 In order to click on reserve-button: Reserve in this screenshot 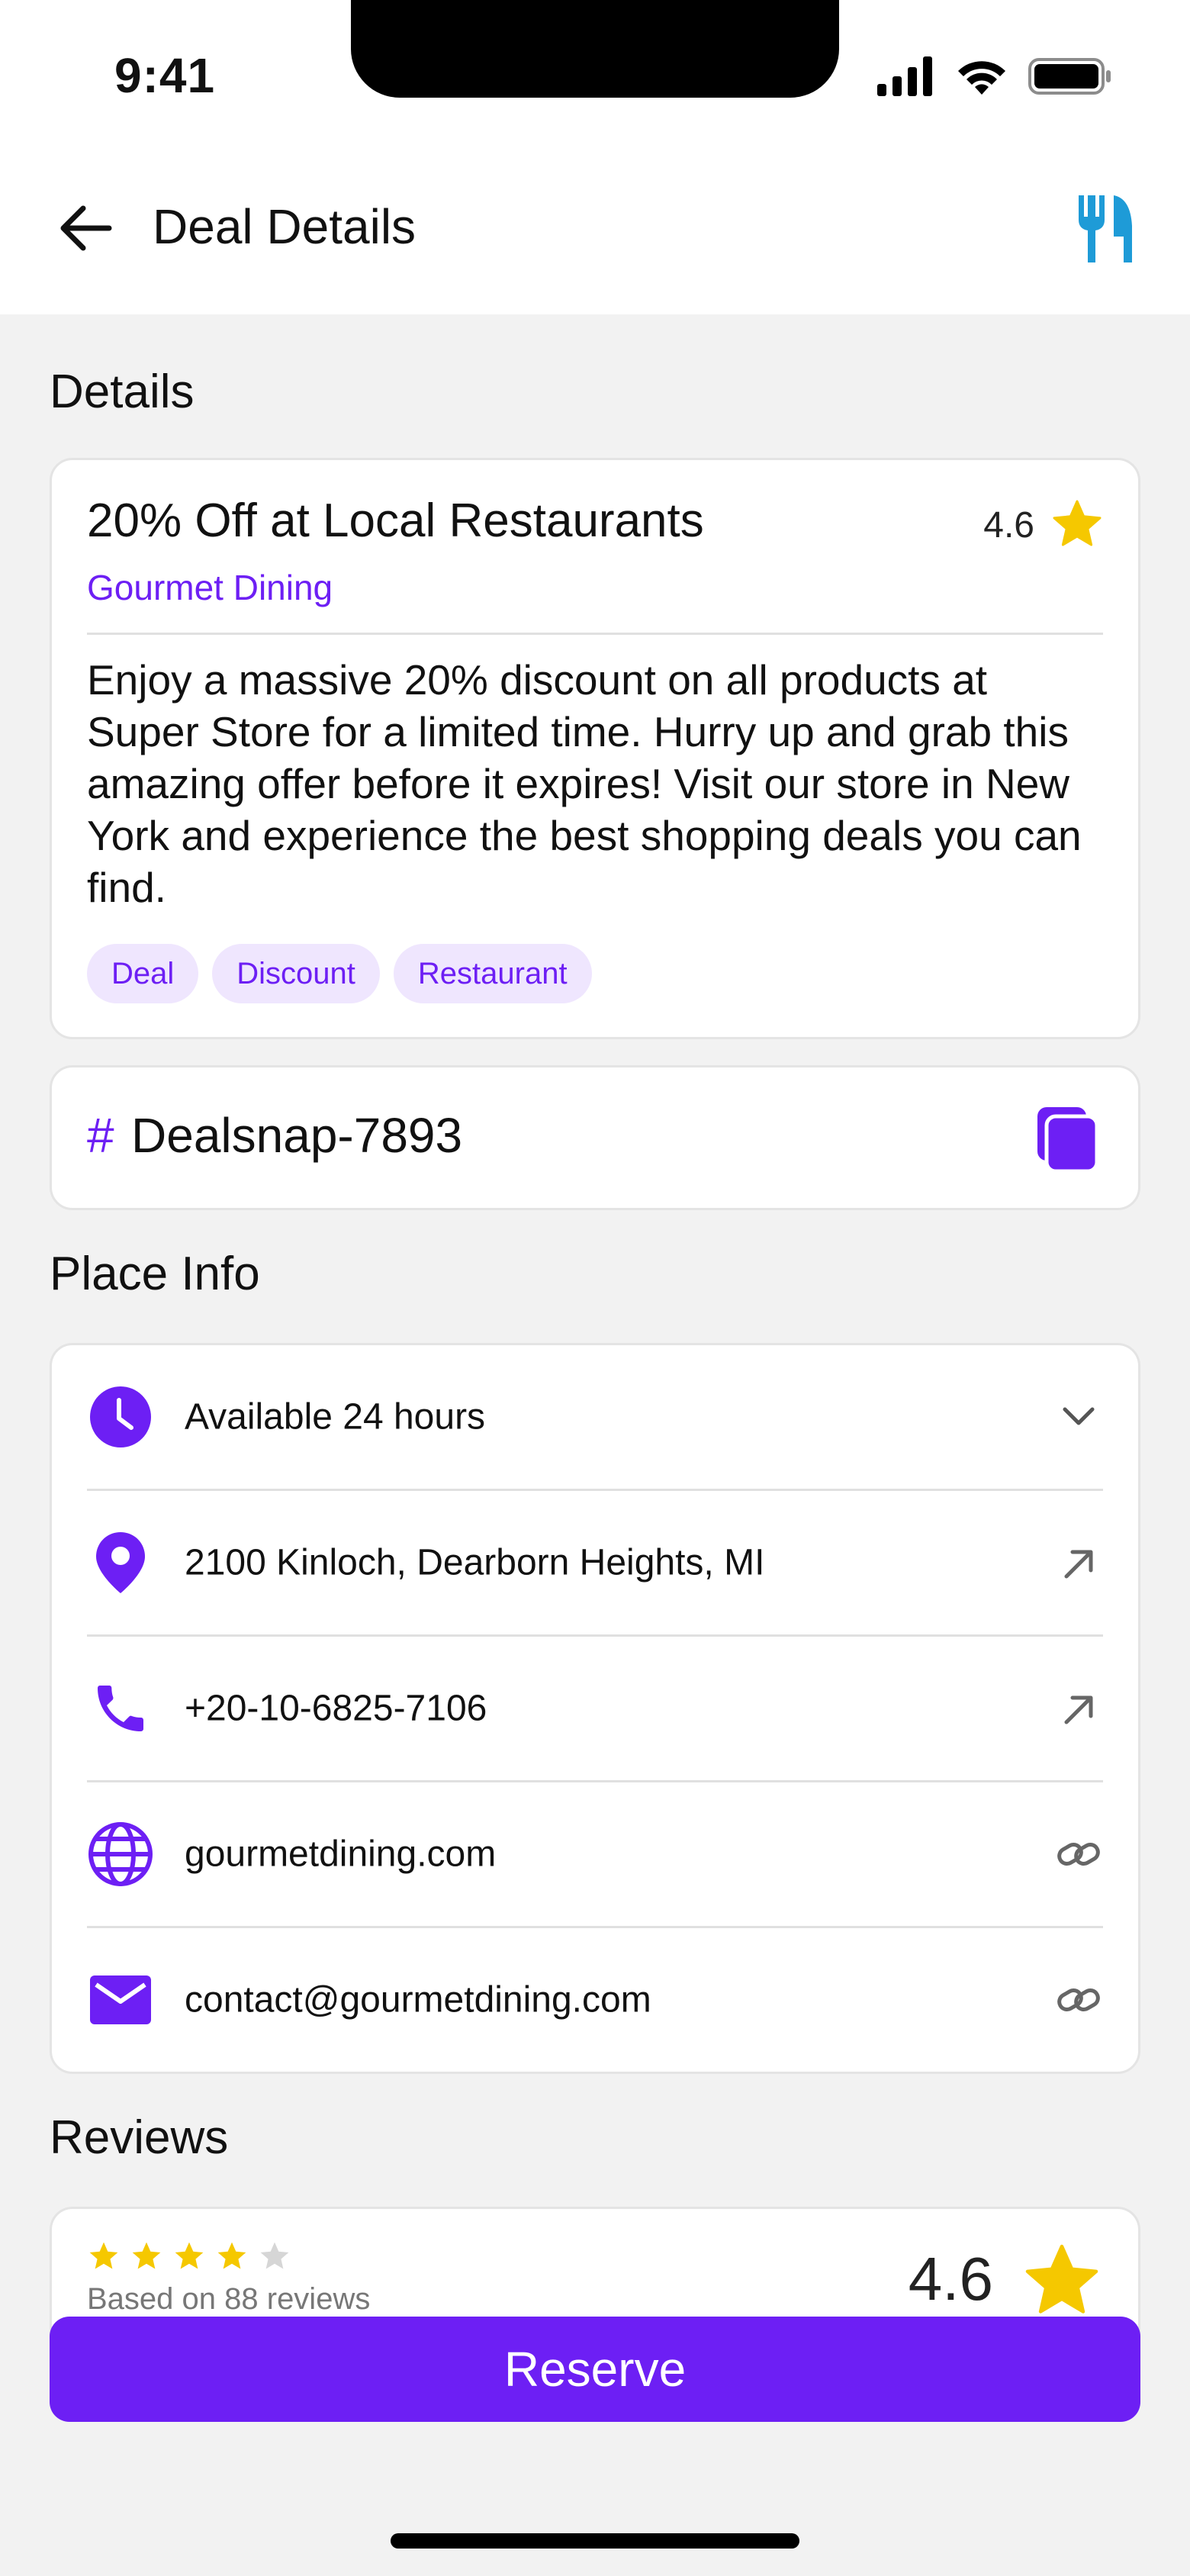, I will do `click(595, 2369)`.